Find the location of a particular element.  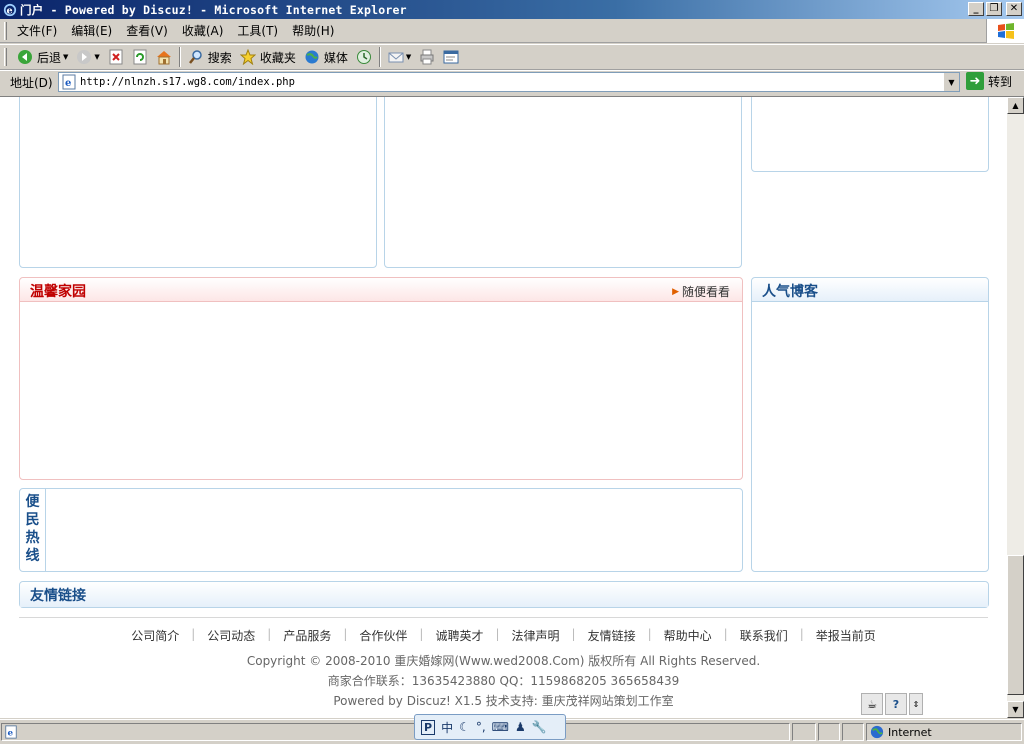

edit-button is located at coordinates (451, 57).